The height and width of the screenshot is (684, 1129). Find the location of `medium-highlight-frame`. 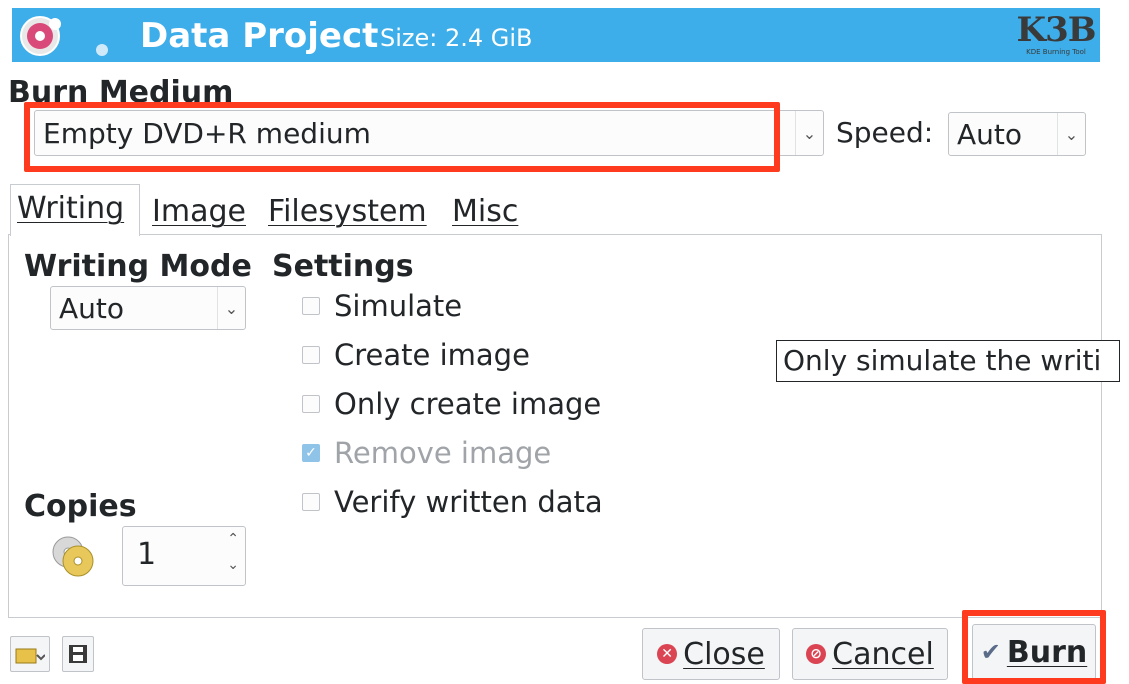

medium-highlight-frame is located at coordinates (402, 137).